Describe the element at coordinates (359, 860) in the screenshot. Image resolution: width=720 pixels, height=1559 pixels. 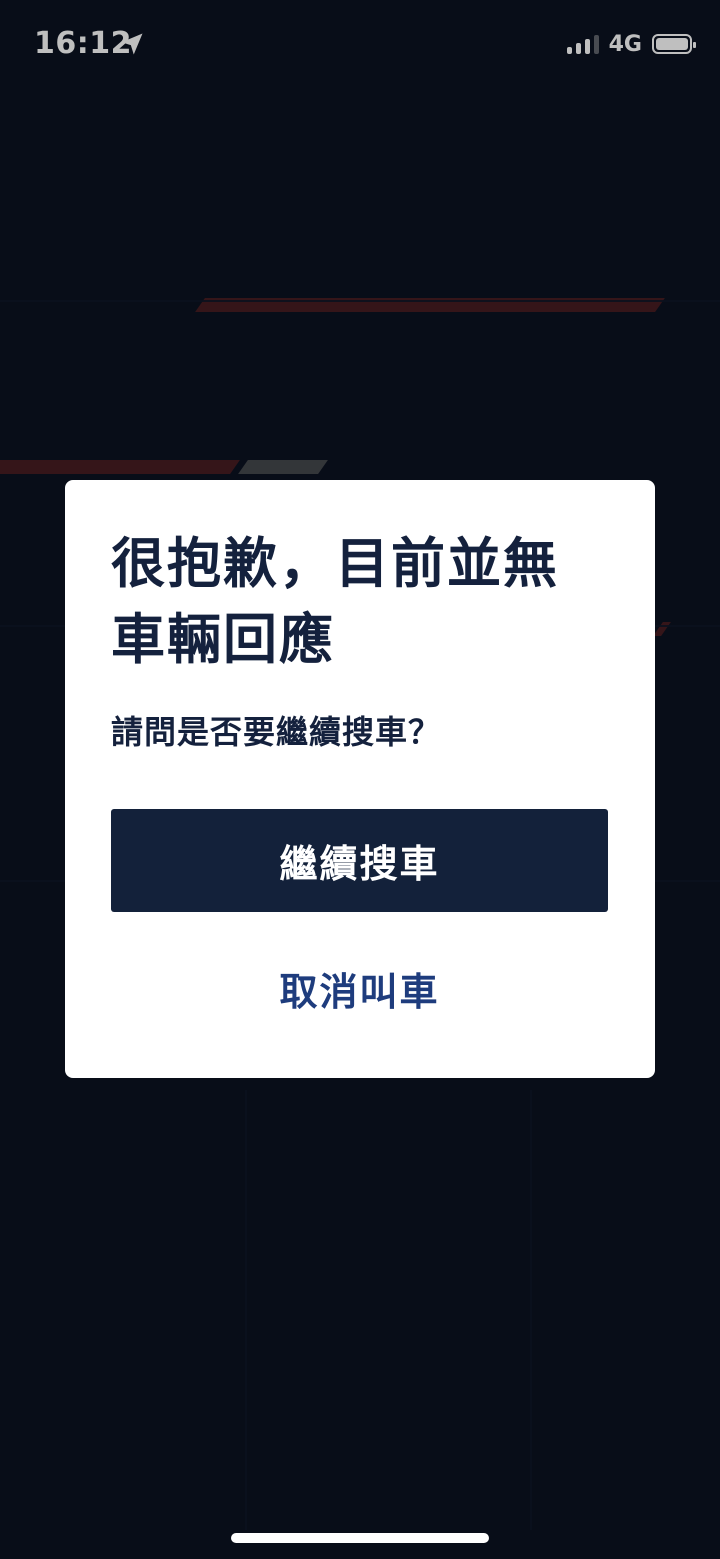
I see `continue-search-button: 繼續搜車` at that location.